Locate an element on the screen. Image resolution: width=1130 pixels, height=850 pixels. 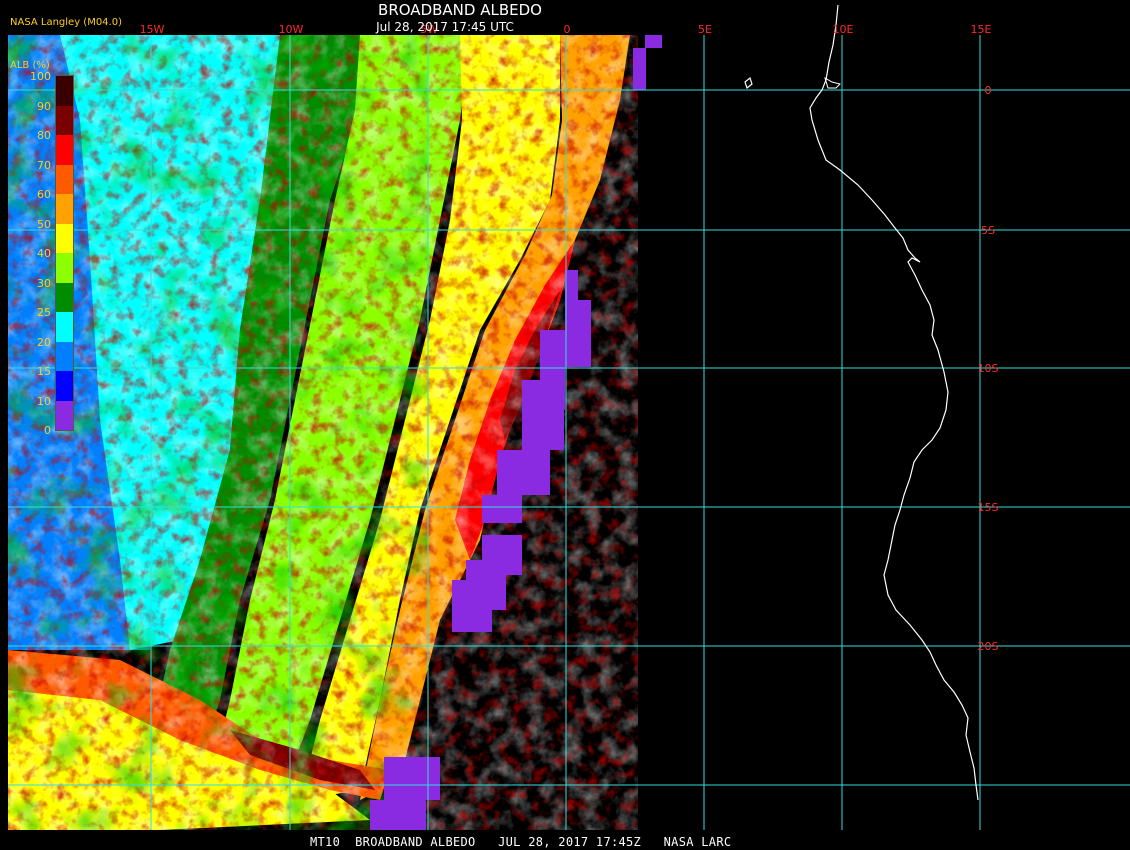
colorbar-tick-label: 80 is located at coordinates (44, 135).